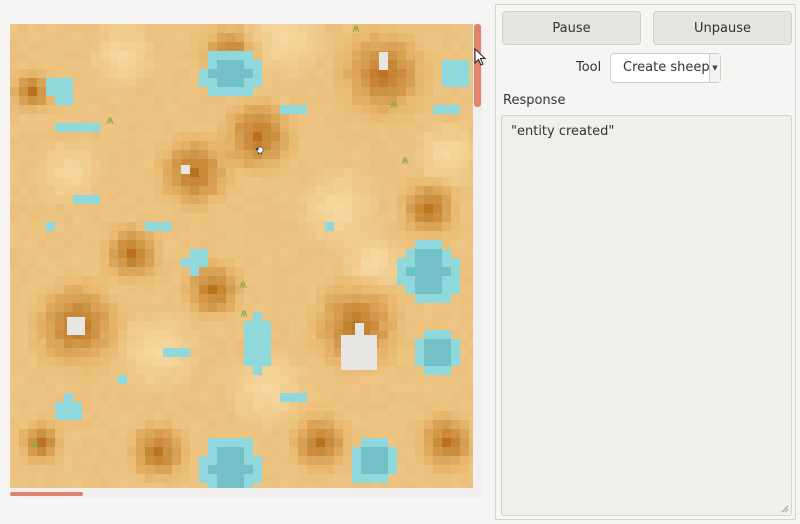 Image resolution: width=800 pixels, height=524 pixels. What do you see at coordinates (722, 28) in the screenshot?
I see `unpause-button: Unpause` at bounding box center [722, 28].